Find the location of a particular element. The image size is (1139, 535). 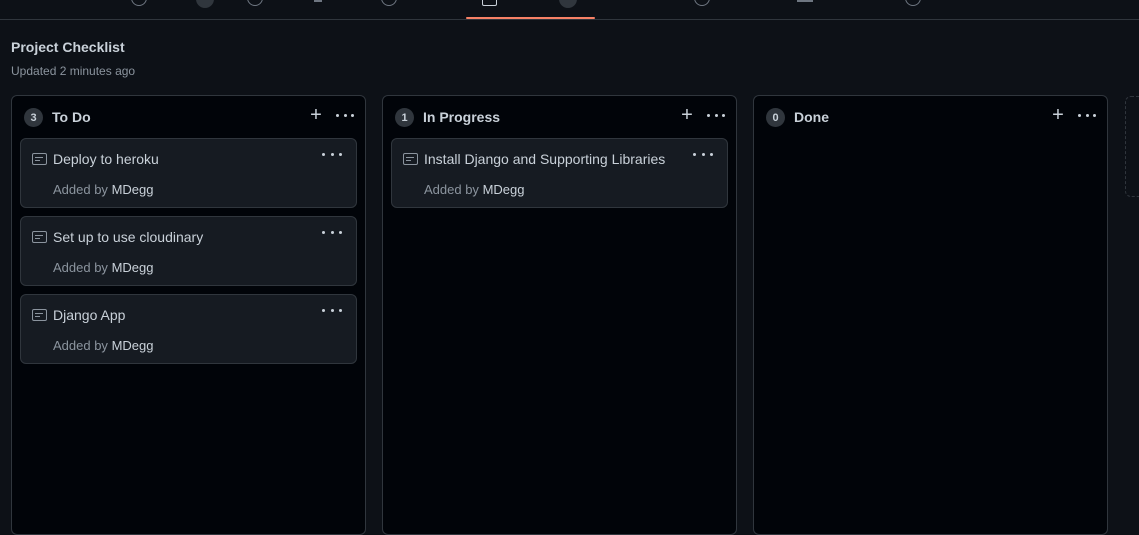

projects-tab-icon is located at coordinates (489, 3).